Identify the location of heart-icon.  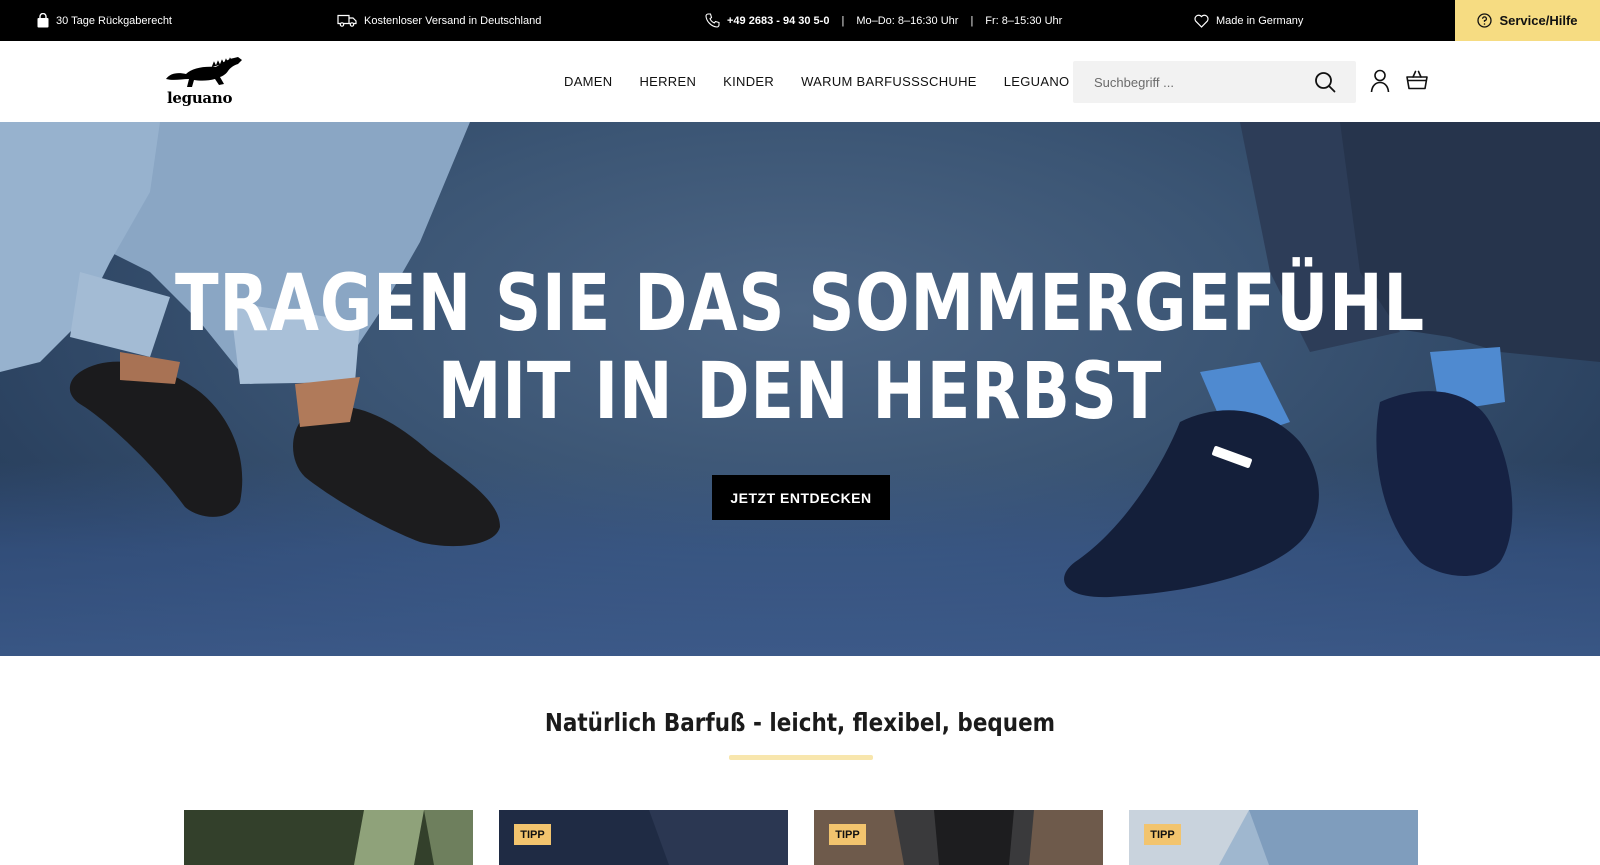
(1201, 21).